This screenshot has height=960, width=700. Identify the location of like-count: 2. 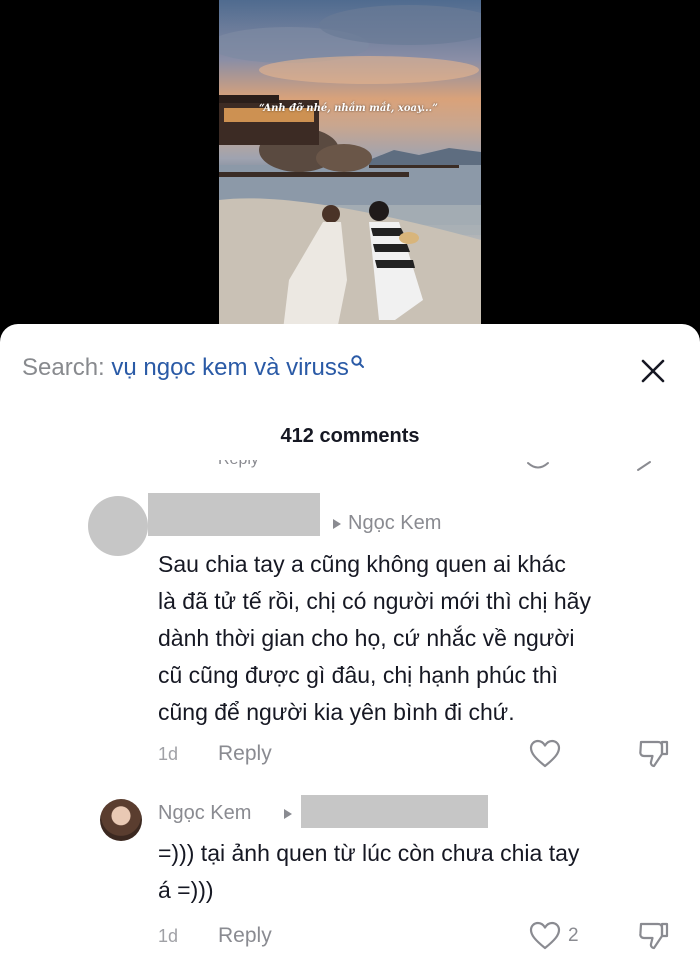
(573, 935).